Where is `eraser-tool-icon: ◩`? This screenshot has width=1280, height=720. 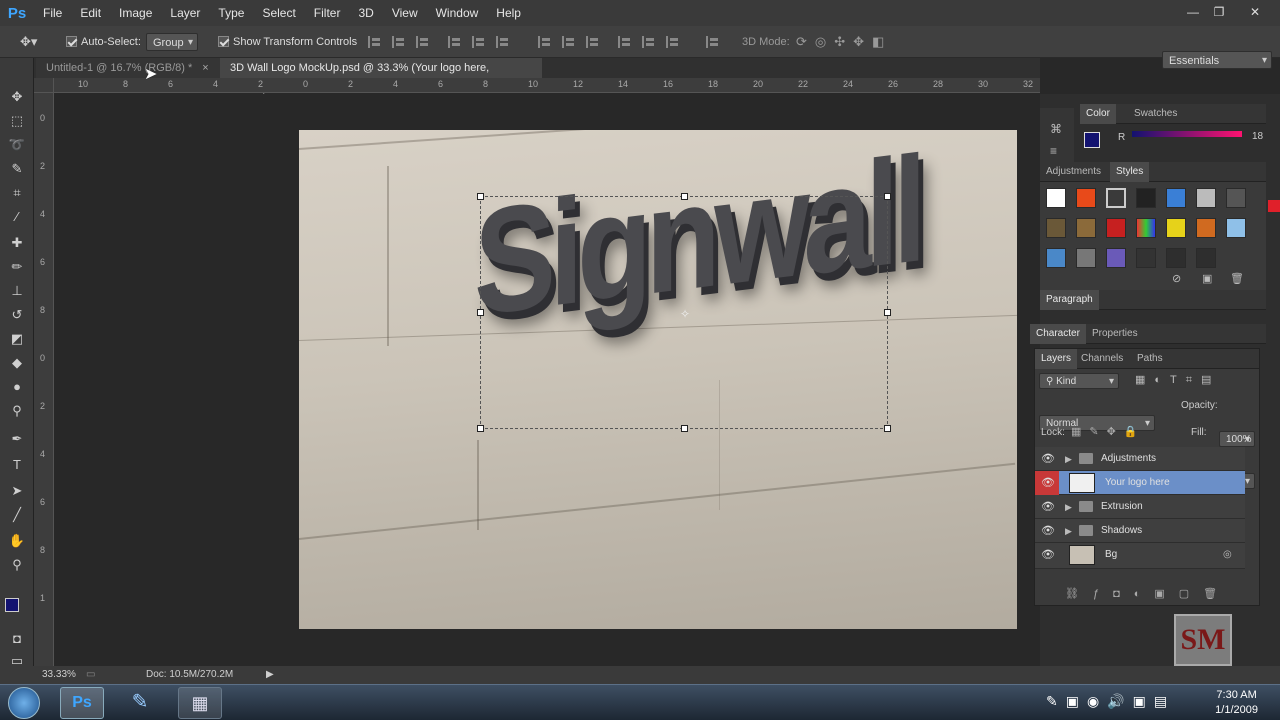
eraser-tool-icon: ◩ is located at coordinates (17, 339).